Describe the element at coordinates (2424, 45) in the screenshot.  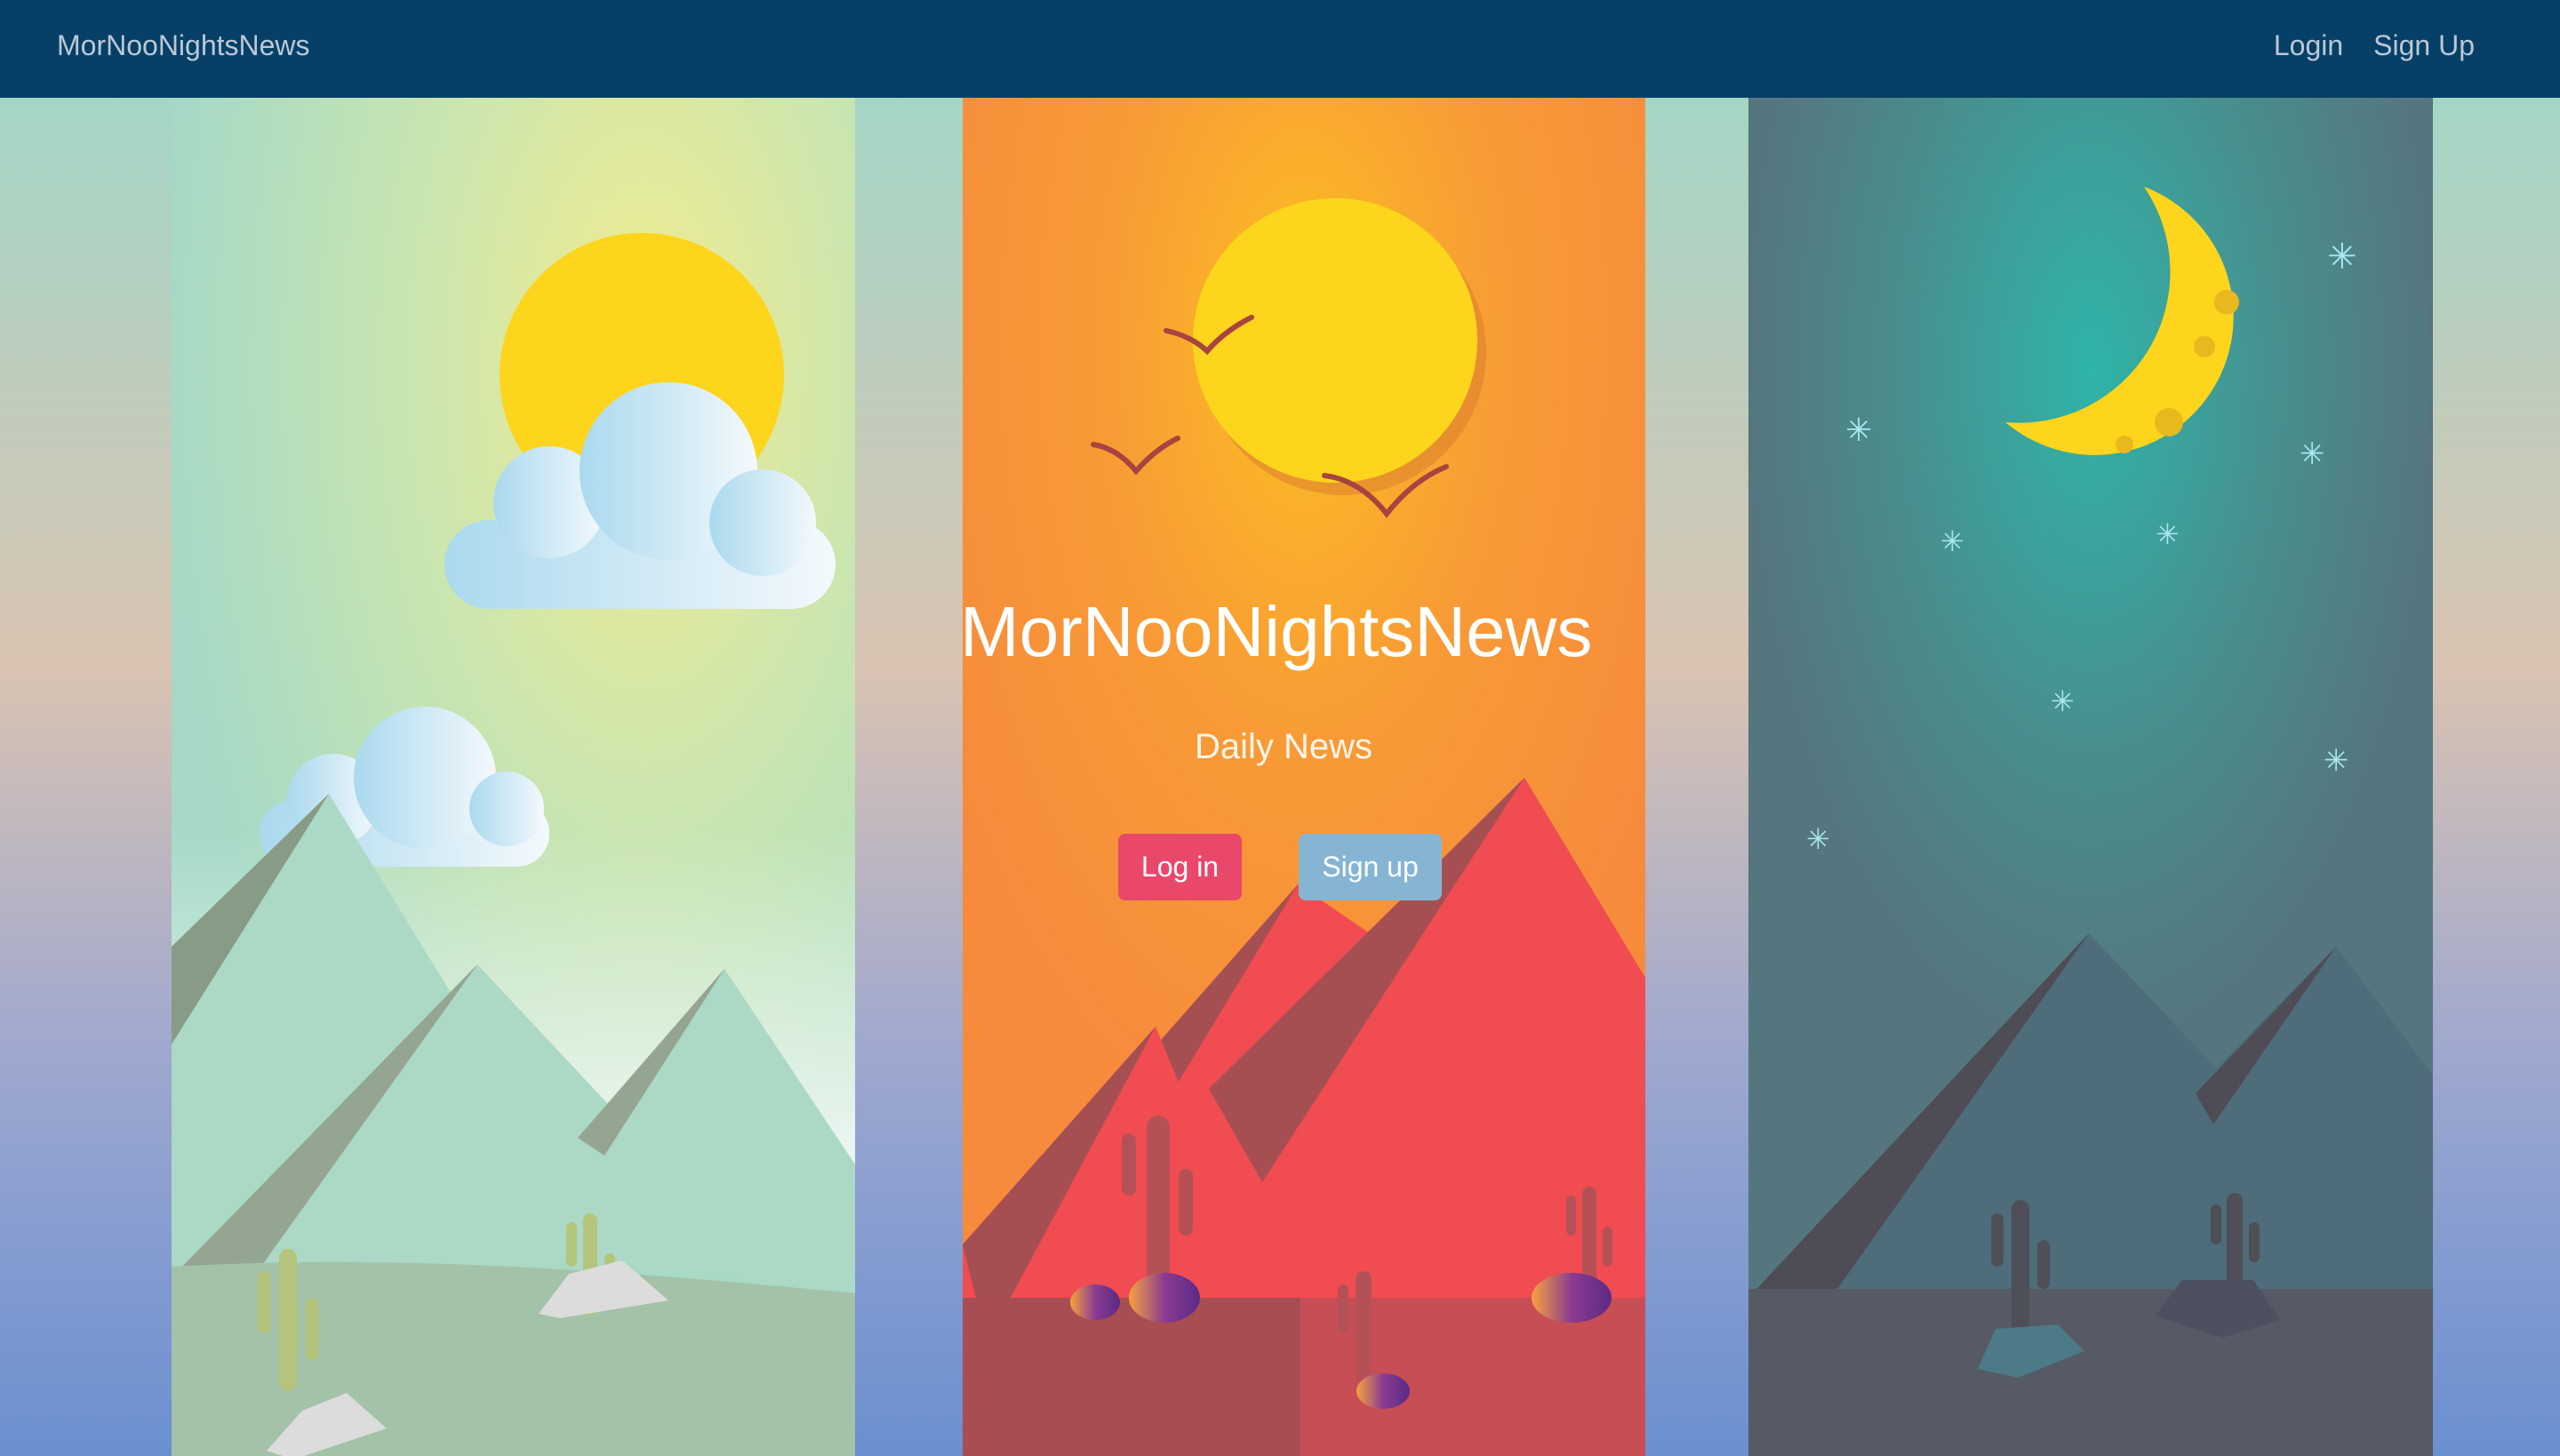
I see `nav-signup-link: Sign Up` at that location.